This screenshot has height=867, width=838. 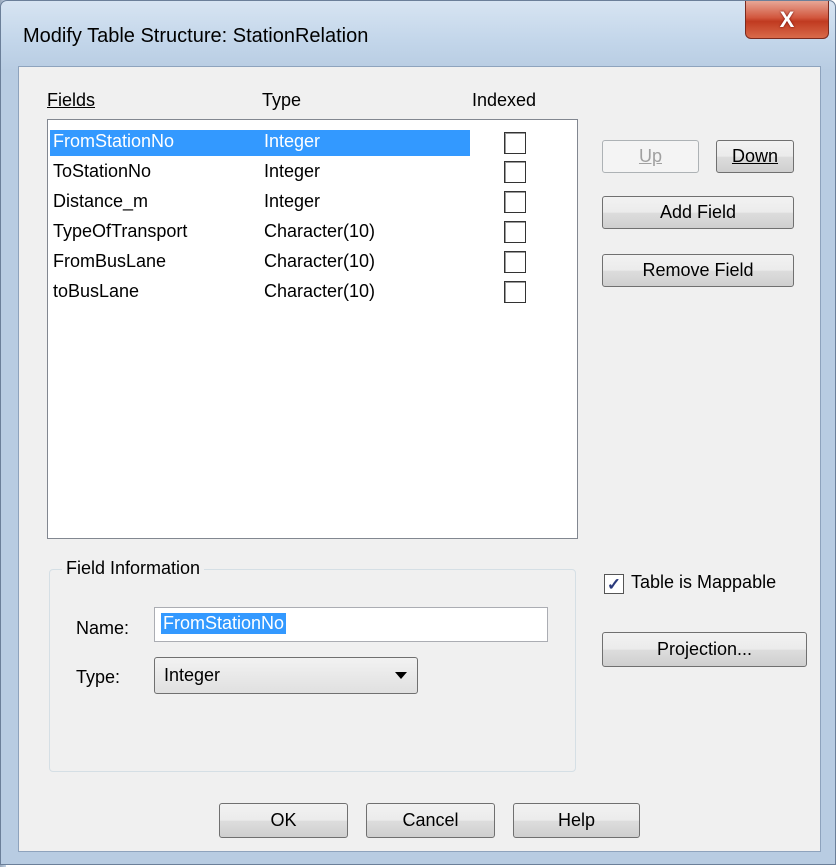 I want to click on field-row-typeoftransport: TypeOfTransport Character(10), so click(x=312, y=231).